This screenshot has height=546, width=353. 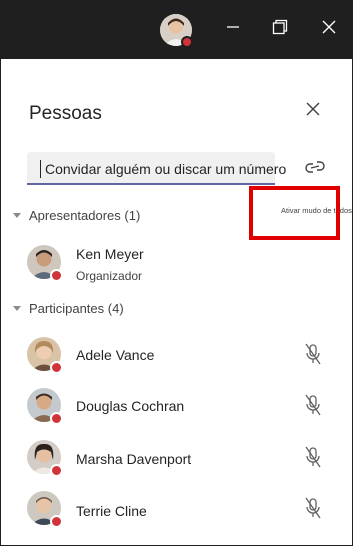 What do you see at coordinates (65, 113) in the screenshot?
I see `panel-title: Pessoas` at bounding box center [65, 113].